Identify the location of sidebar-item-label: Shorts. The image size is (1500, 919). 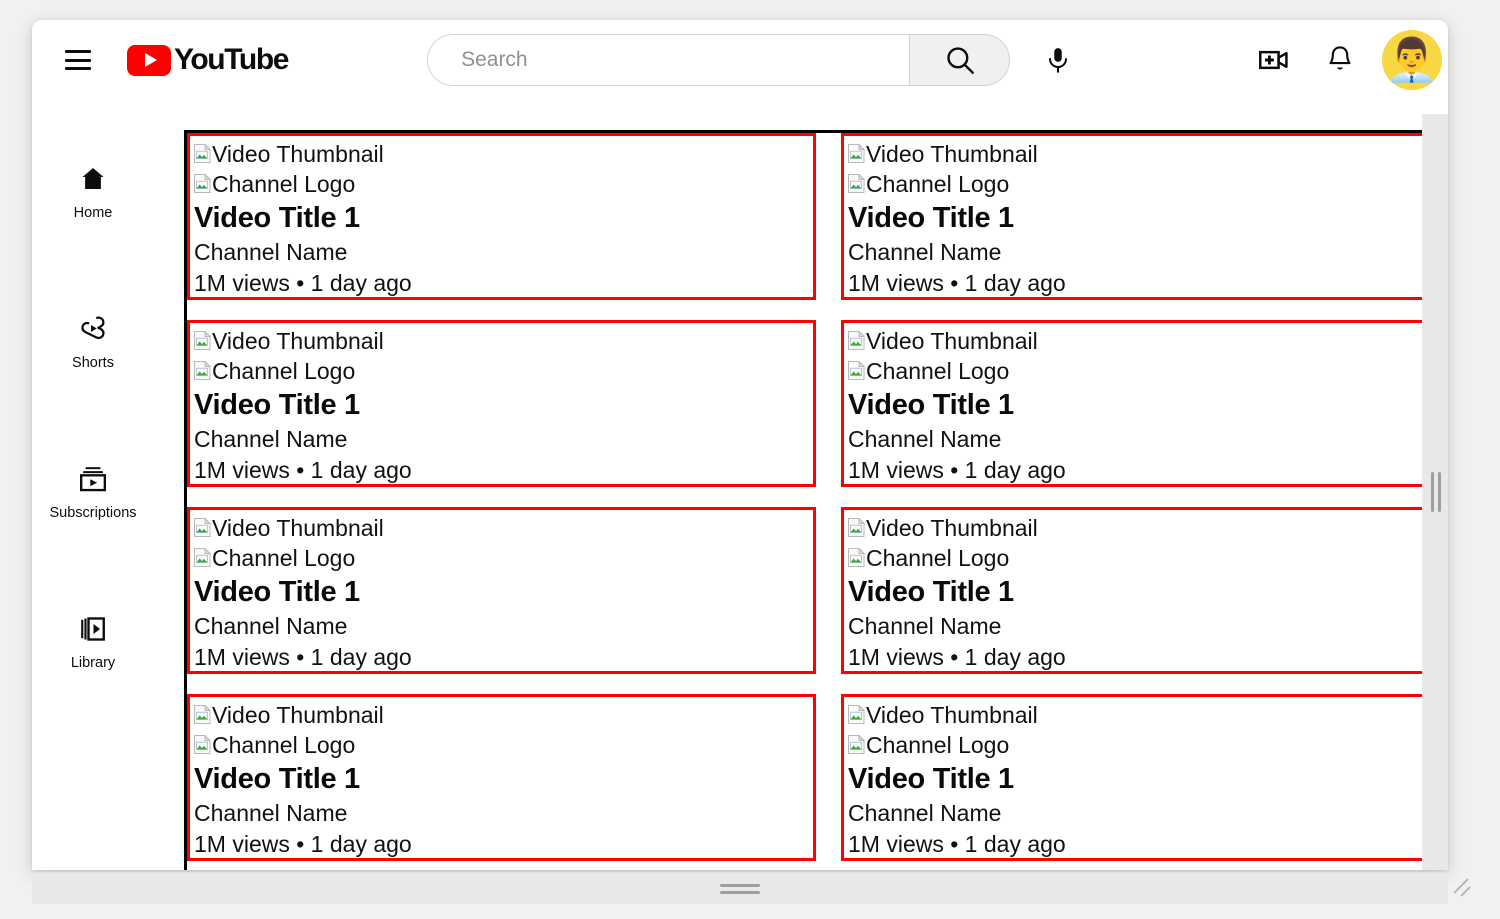
(93, 363).